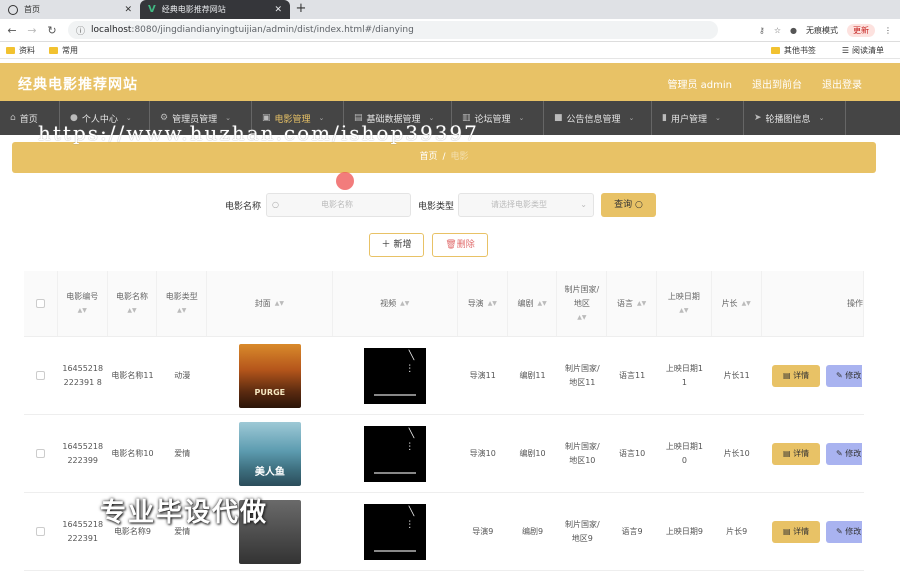 This screenshot has width=900, height=571. What do you see at coordinates (40, 303) in the screenshot?
I see `select-all-checkbox` at bounding box center [40, 303].